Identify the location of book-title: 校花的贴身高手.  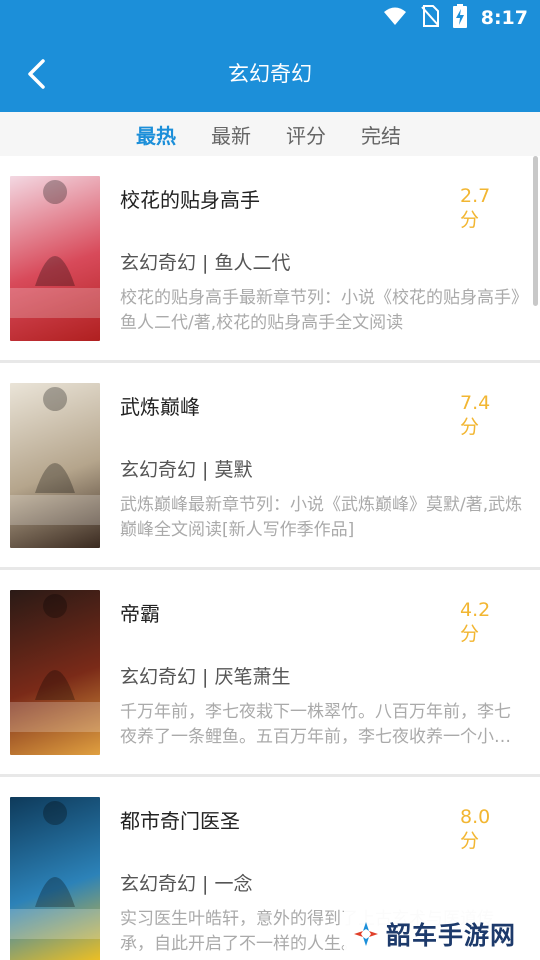
(190, 200).